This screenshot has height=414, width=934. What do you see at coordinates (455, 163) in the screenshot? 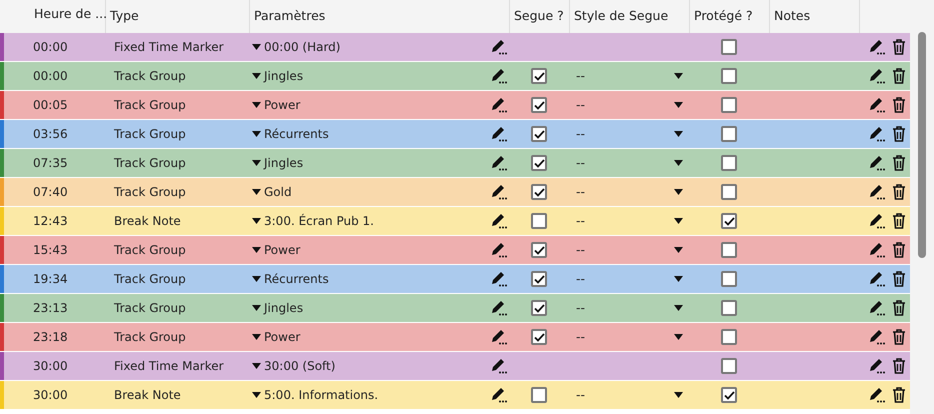
I see `table-row: 07:35 Track Group Jingles --` at bounding box center [455, 163].